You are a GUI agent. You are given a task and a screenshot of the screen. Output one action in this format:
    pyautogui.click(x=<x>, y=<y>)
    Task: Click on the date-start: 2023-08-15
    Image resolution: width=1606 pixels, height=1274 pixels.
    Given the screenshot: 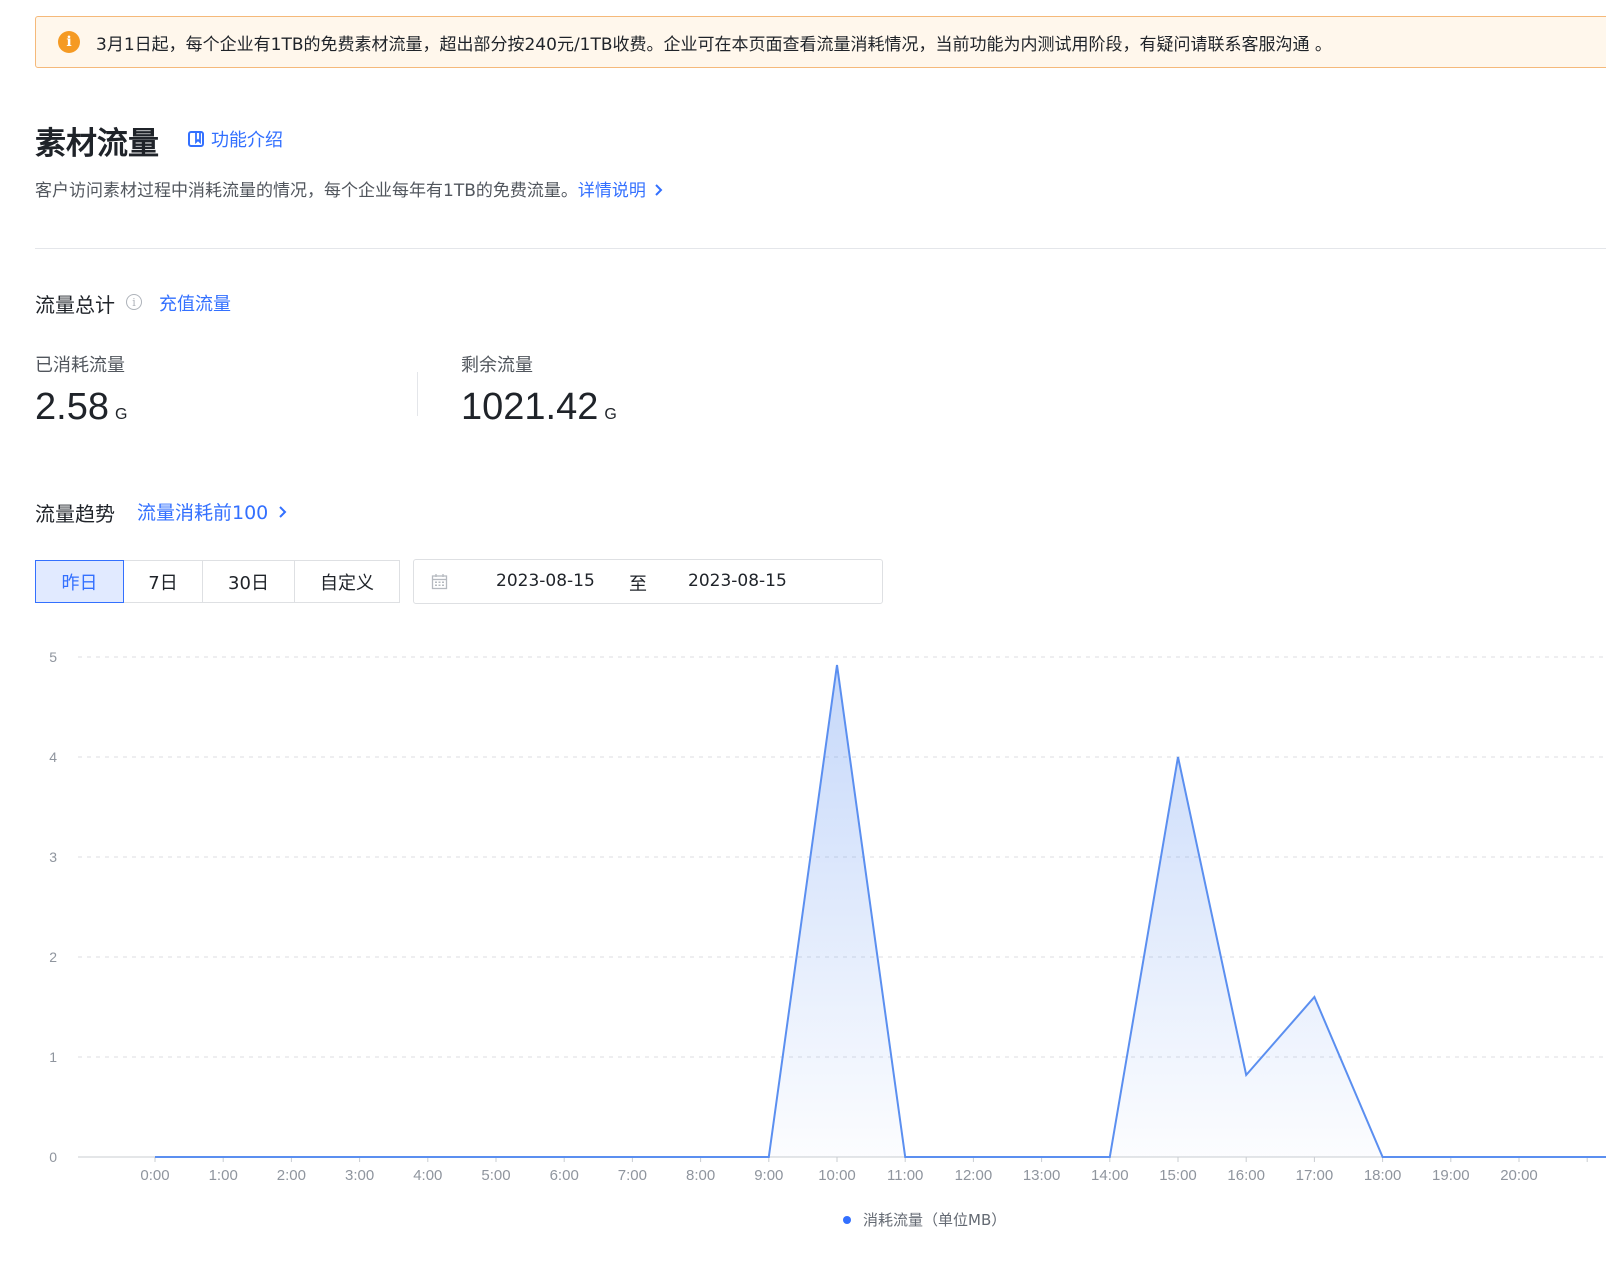 What is the action you would take?
    pyautogui.click(x=545, y=581)
    